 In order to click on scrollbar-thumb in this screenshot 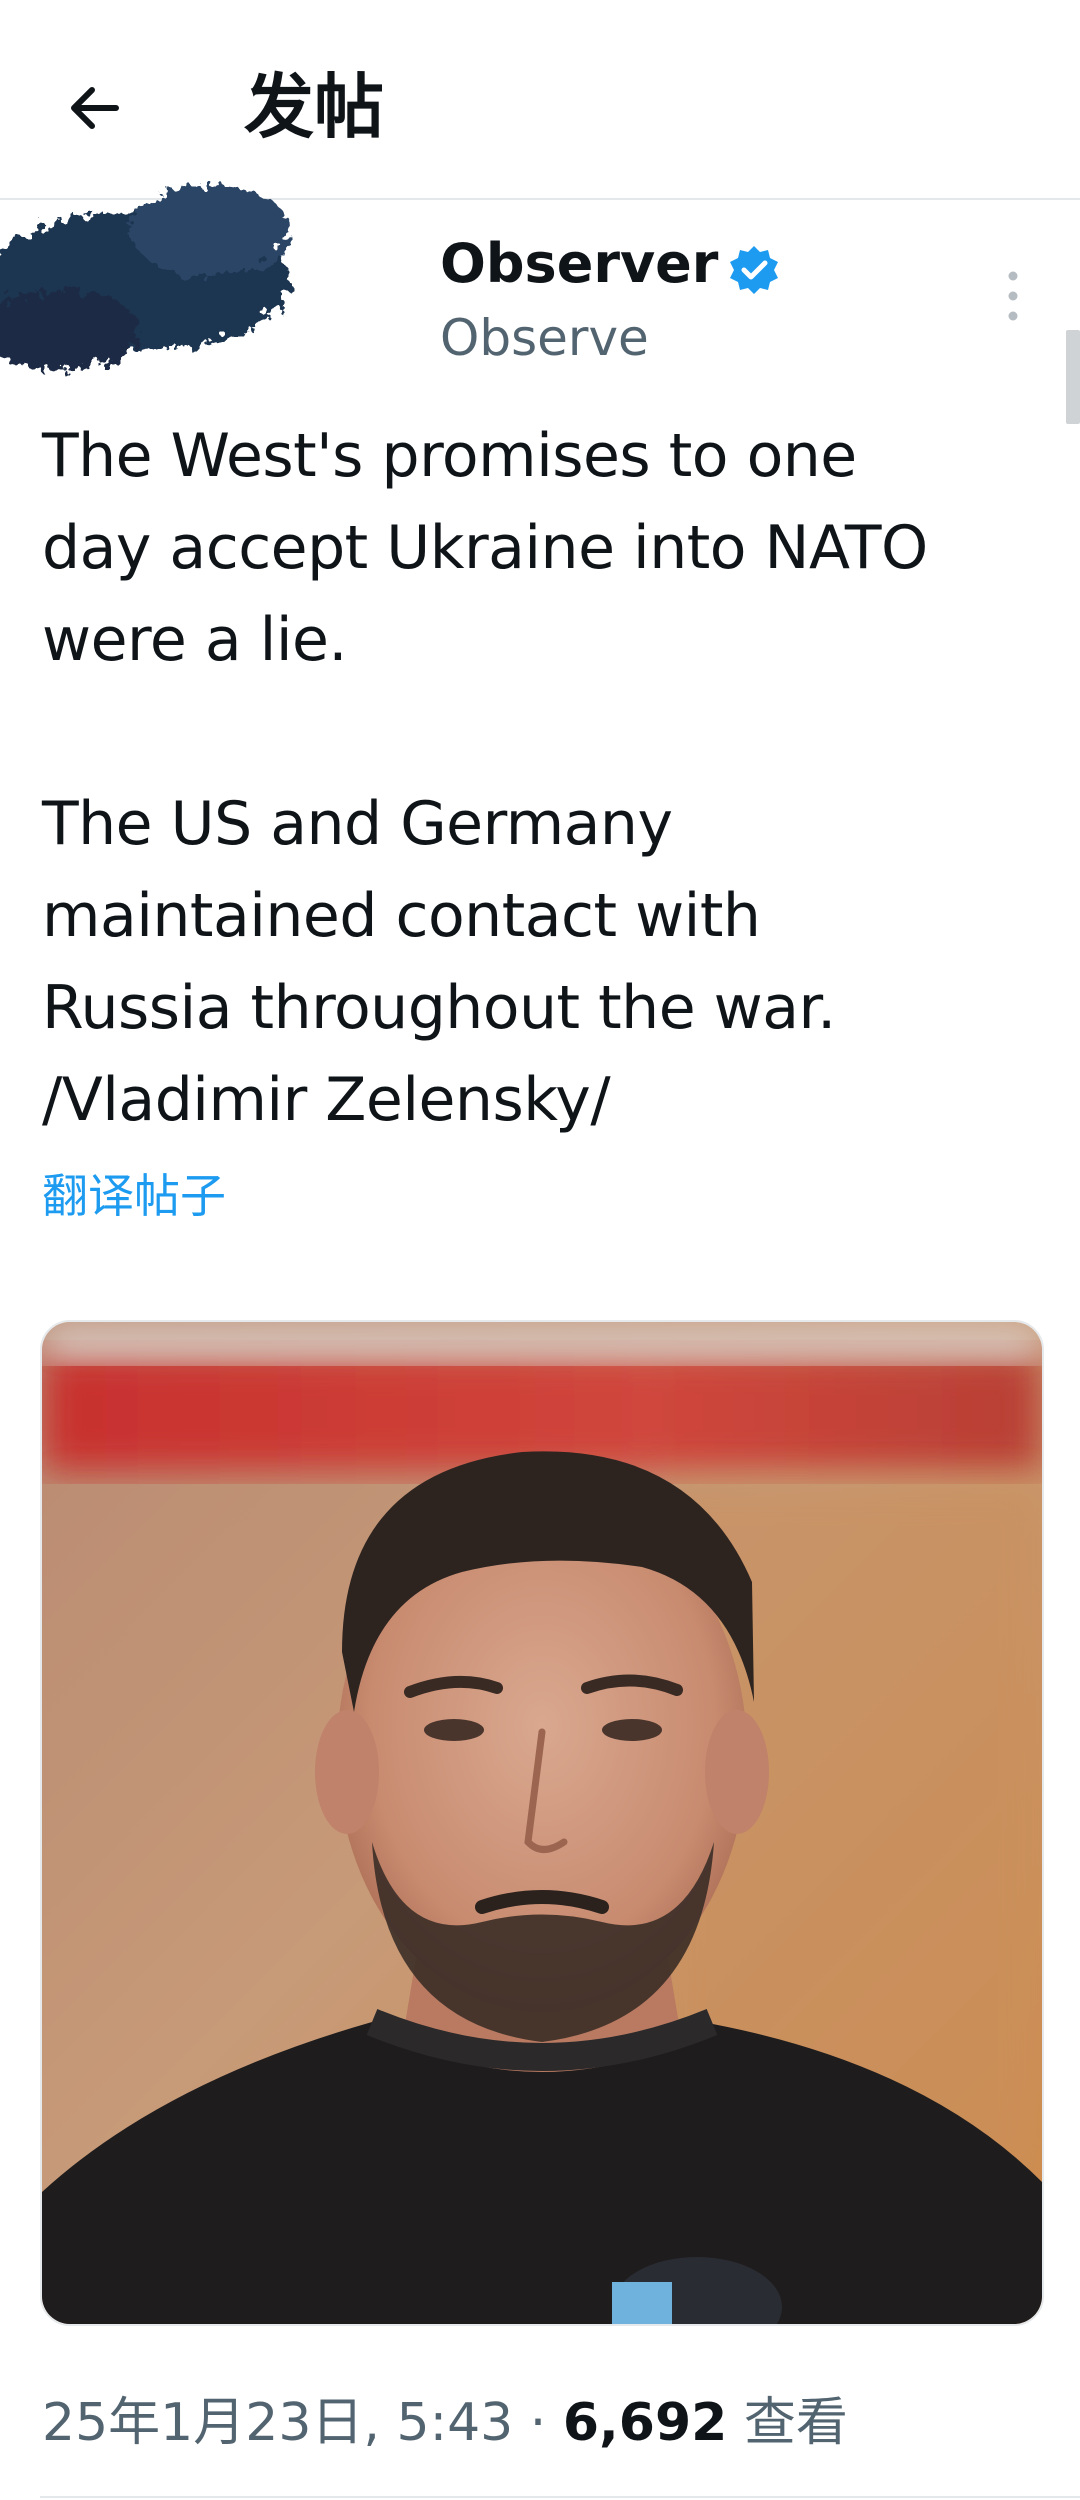, I will do `click(1073, 377)`.